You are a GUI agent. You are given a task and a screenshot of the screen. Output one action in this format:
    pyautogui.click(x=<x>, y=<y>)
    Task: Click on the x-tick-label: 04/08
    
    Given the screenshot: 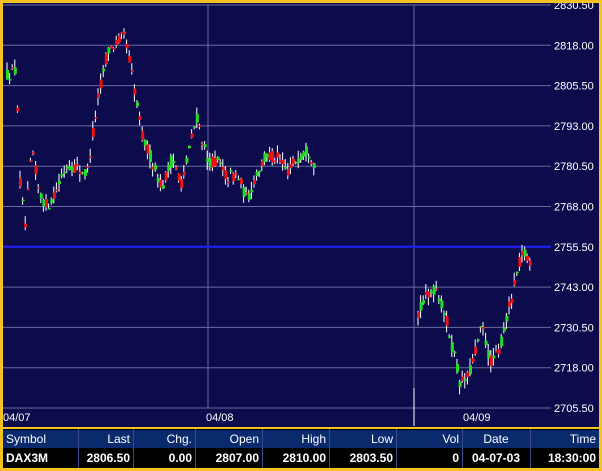 What is the action you would take?
    pyautogui.click(x=220, y=418)
    